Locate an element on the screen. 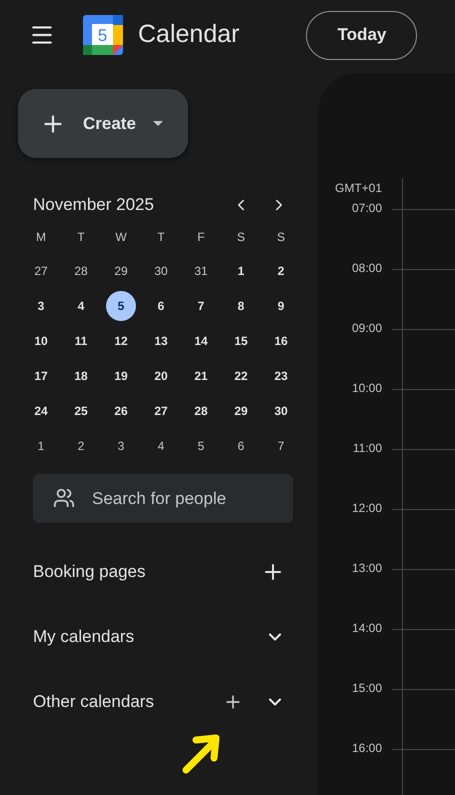 This screenshot has width=455, height=795. calendar-day: 26 is located at coordinates (121, 411).